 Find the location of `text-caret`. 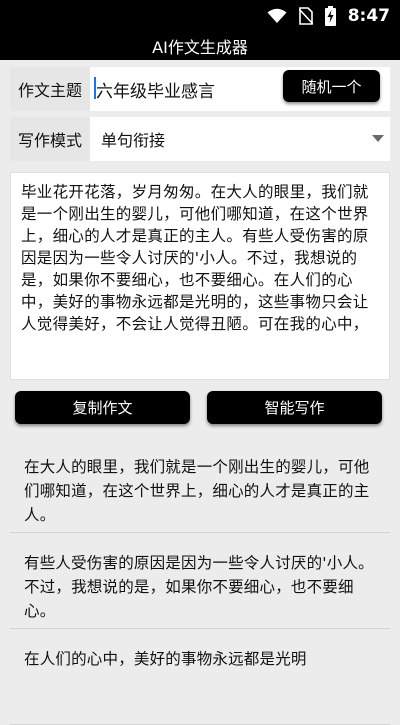

text-caret is located at coordinates (95, 88).